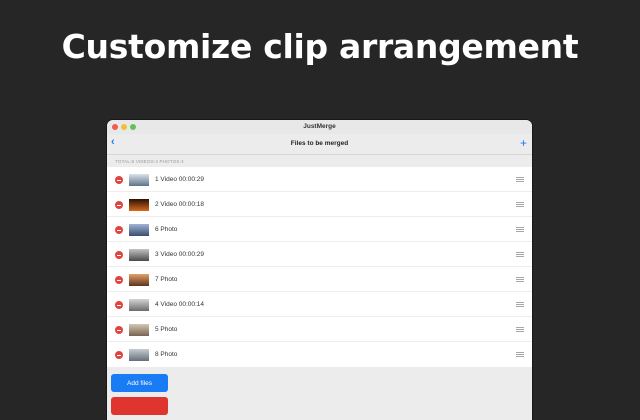 The image size is (640, 420). What do you see at coordinates (139, 280) in the screenshot?
I see `sunset-thumbnail` at bounding box center [139, 280].